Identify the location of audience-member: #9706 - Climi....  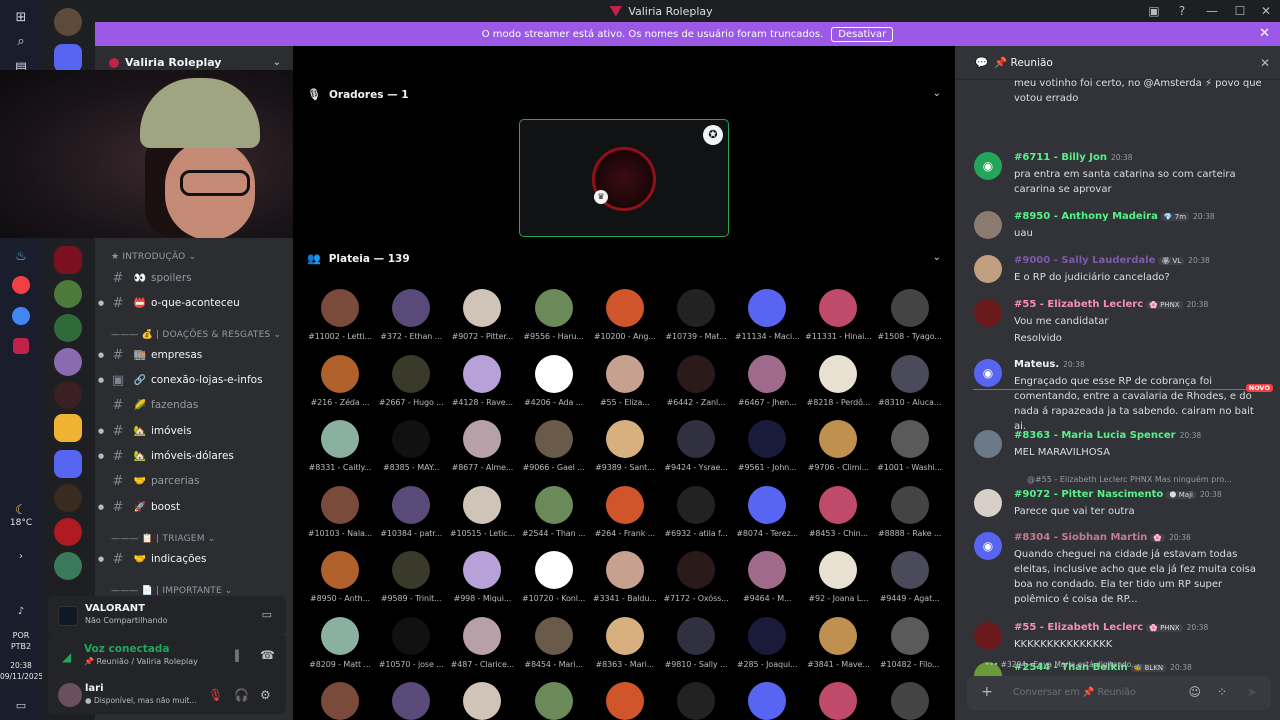
(838, 446).